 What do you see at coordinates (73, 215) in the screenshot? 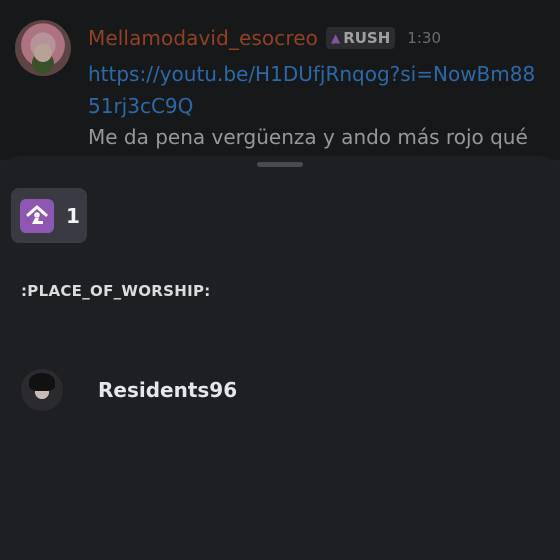
I see `reaction-count: 1` at bounding box center [73, 215].